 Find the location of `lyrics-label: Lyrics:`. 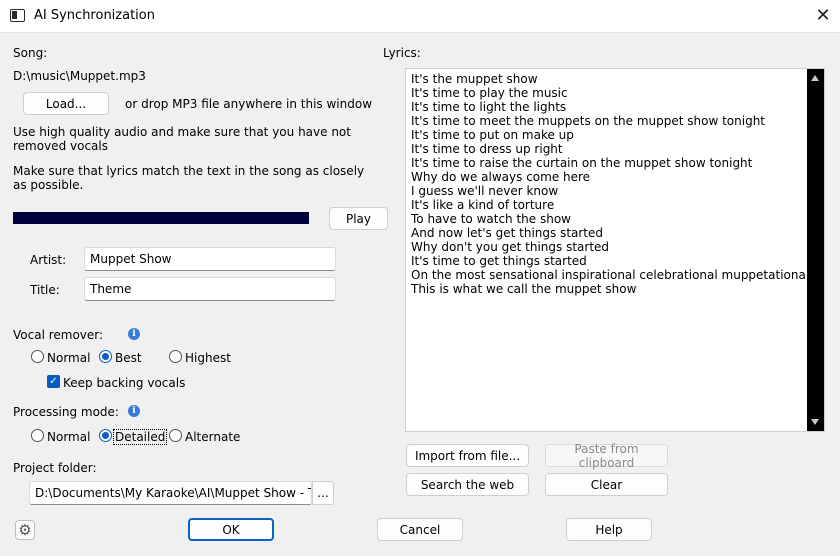

lyrics-label: Lyrics: is located at coordinates (402, 53).